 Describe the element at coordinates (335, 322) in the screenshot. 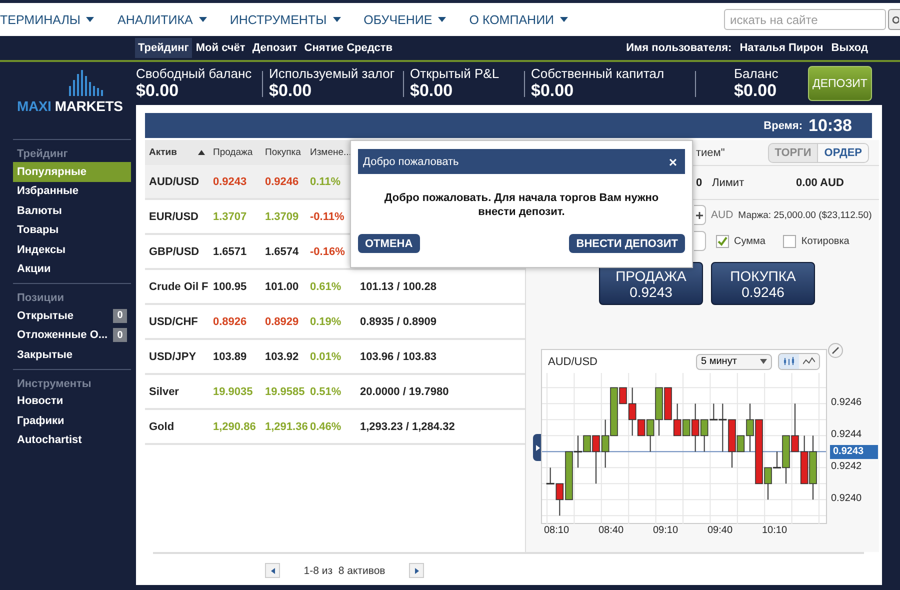

I see `table-row: USD/CHF 0.8926 0.8929 0.19% 0.8935 / 0.8909` at that location.